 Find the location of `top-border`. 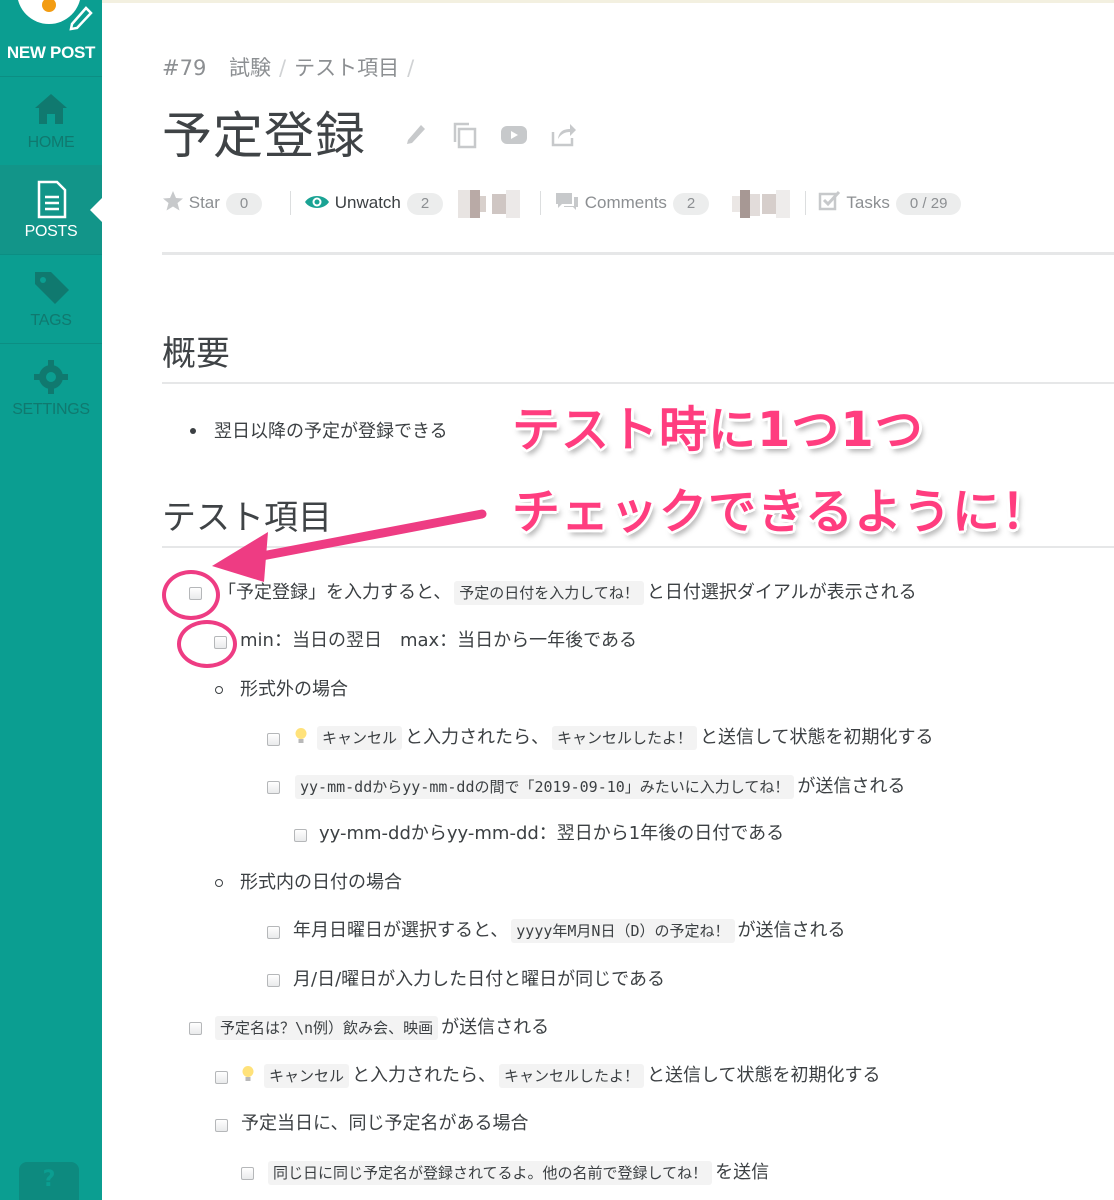

top-border is located at coordinates (608, 1).